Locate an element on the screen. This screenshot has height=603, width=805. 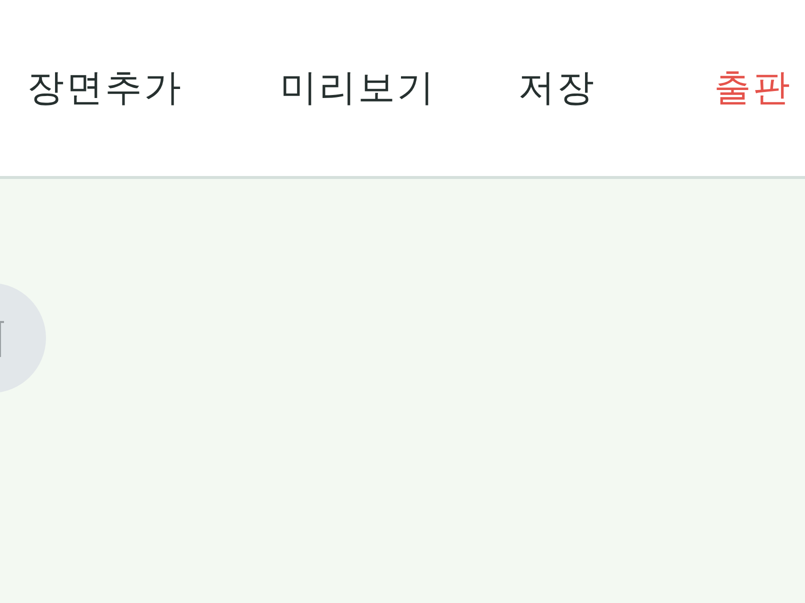
toolbar-button: 저장 is located at coordinates (557, 88).